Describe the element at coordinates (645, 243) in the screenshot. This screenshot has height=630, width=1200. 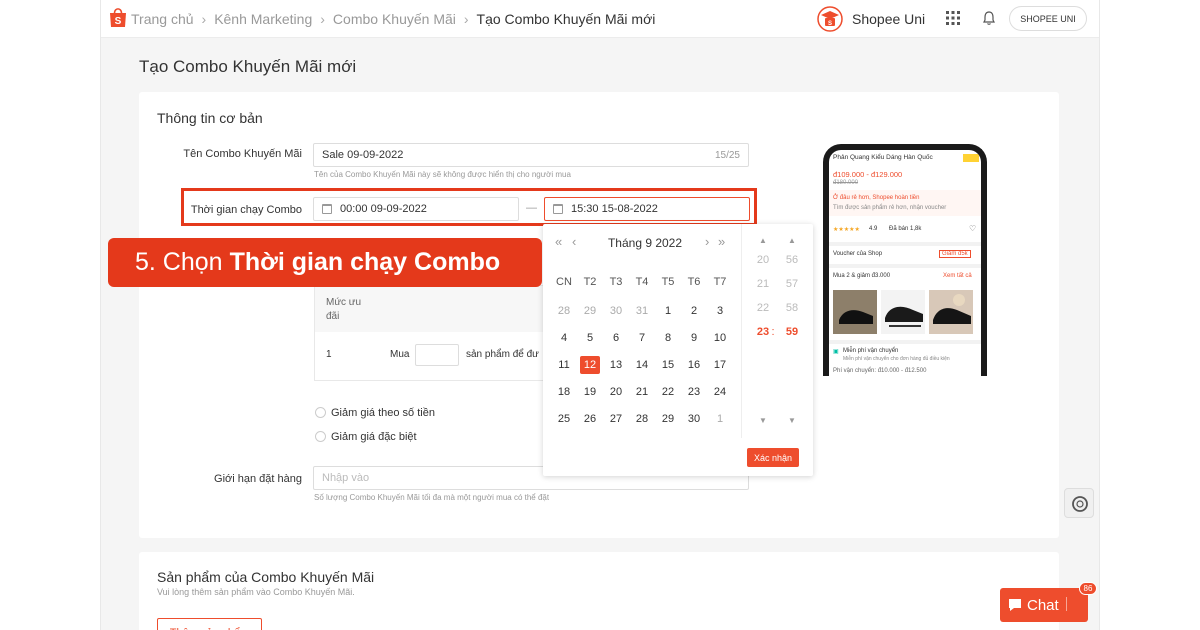
I see `calendar-title: Tháng 9 2022` at that location.